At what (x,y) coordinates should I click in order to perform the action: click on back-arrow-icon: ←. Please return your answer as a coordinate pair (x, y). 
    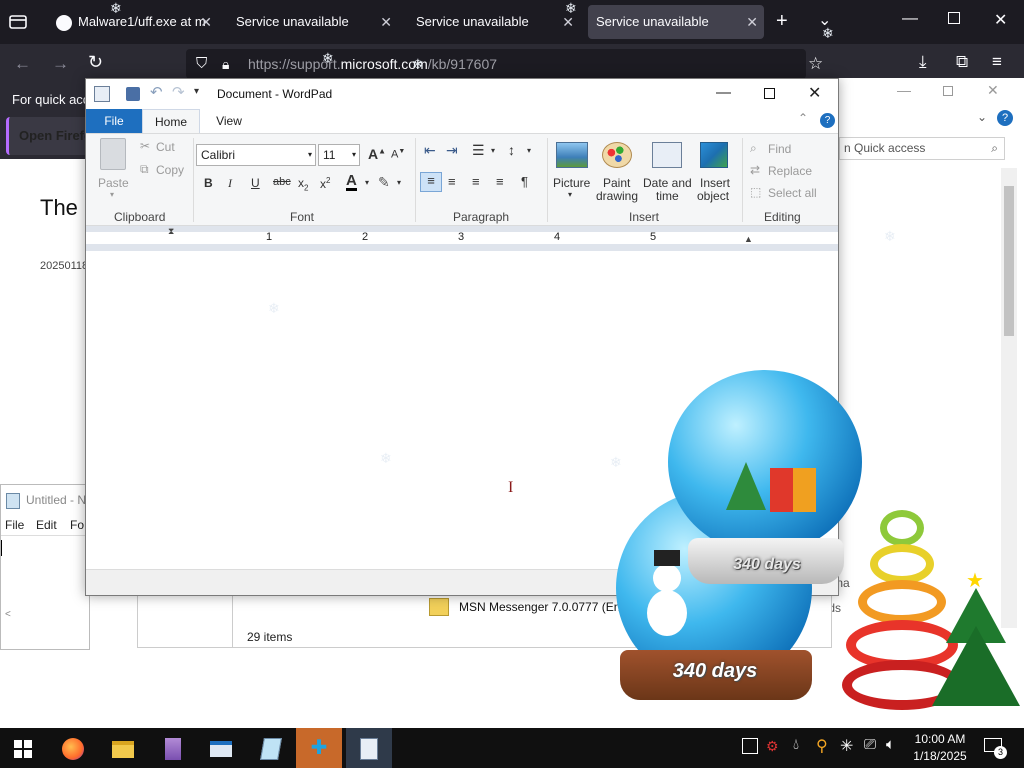
    Looking at the image, I should click on (22, 64).